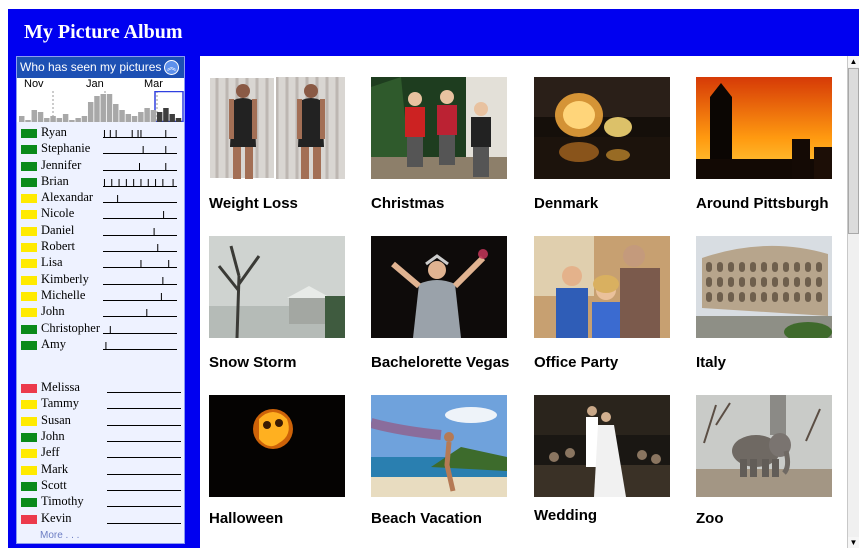 The image size is (859, 548). Describe the element at coordinates (59, 535) in the screenshot. I see `more-link: More . . .` at that location.